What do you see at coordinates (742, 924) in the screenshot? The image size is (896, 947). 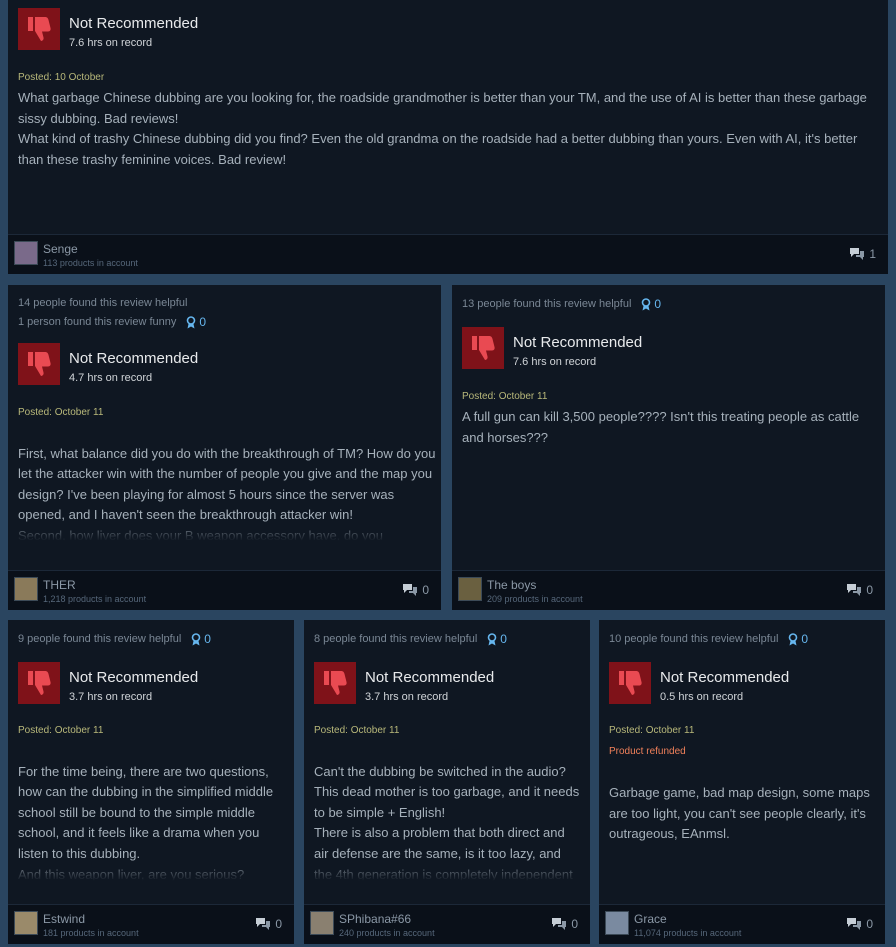 I see `review-footer: Grace 11,074 products in account 0` at bounding box center [742, 924].